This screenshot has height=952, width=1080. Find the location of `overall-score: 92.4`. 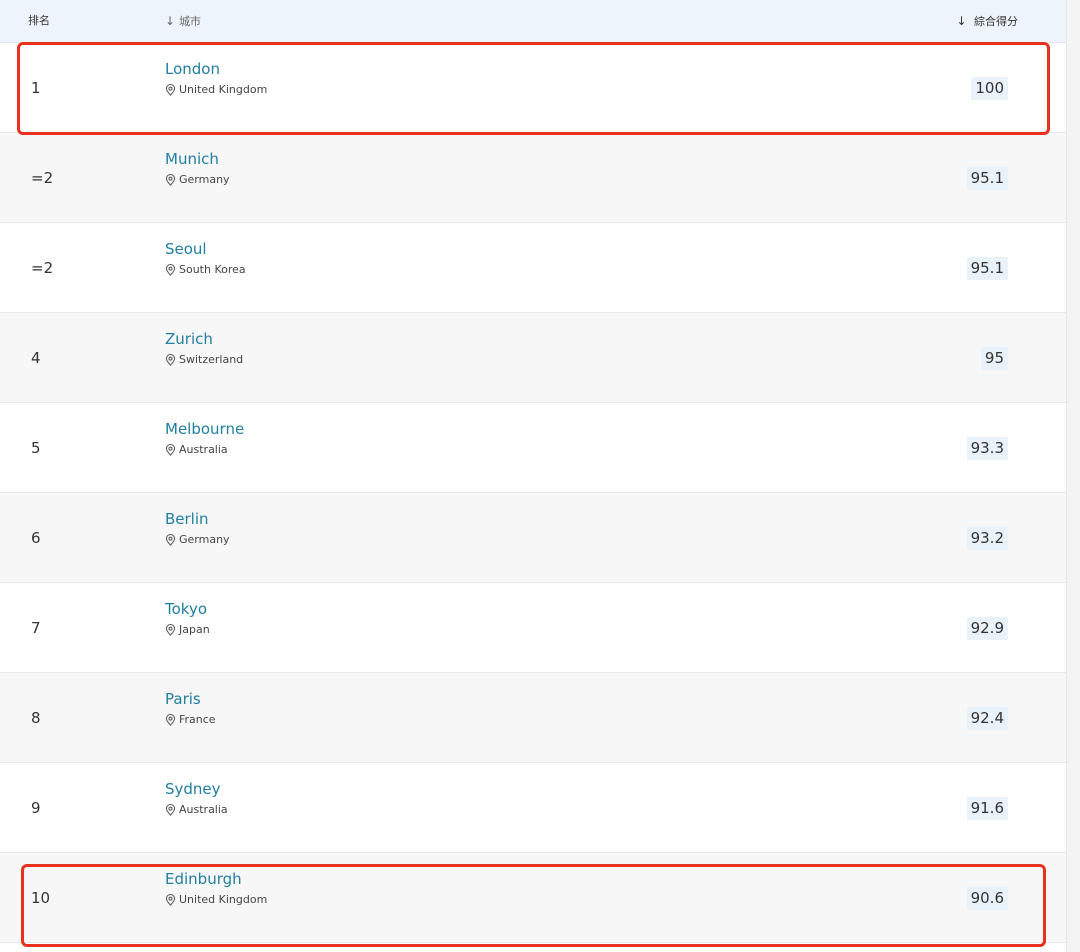

overall-score: 92.4 is located at coordinates (987, 718).